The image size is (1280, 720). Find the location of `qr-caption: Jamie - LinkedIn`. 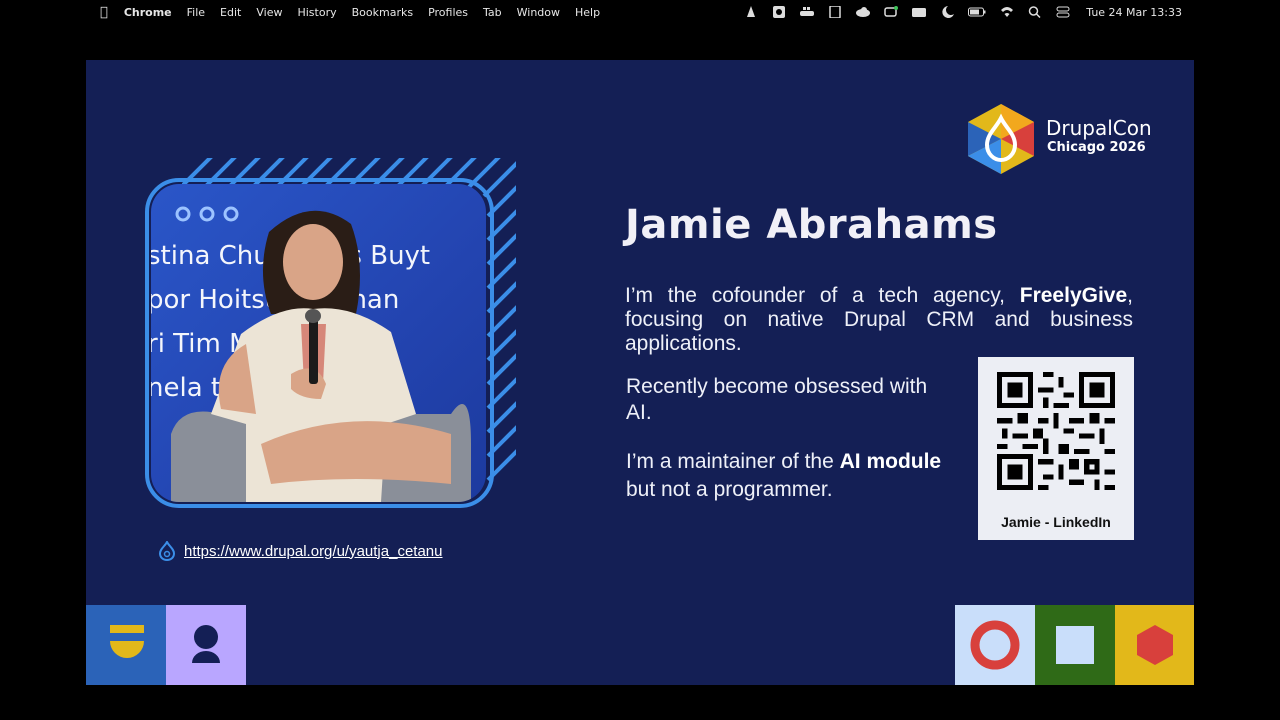

qr-caption: Jamie - LinkedIn is located at coordinates (1056, 522).